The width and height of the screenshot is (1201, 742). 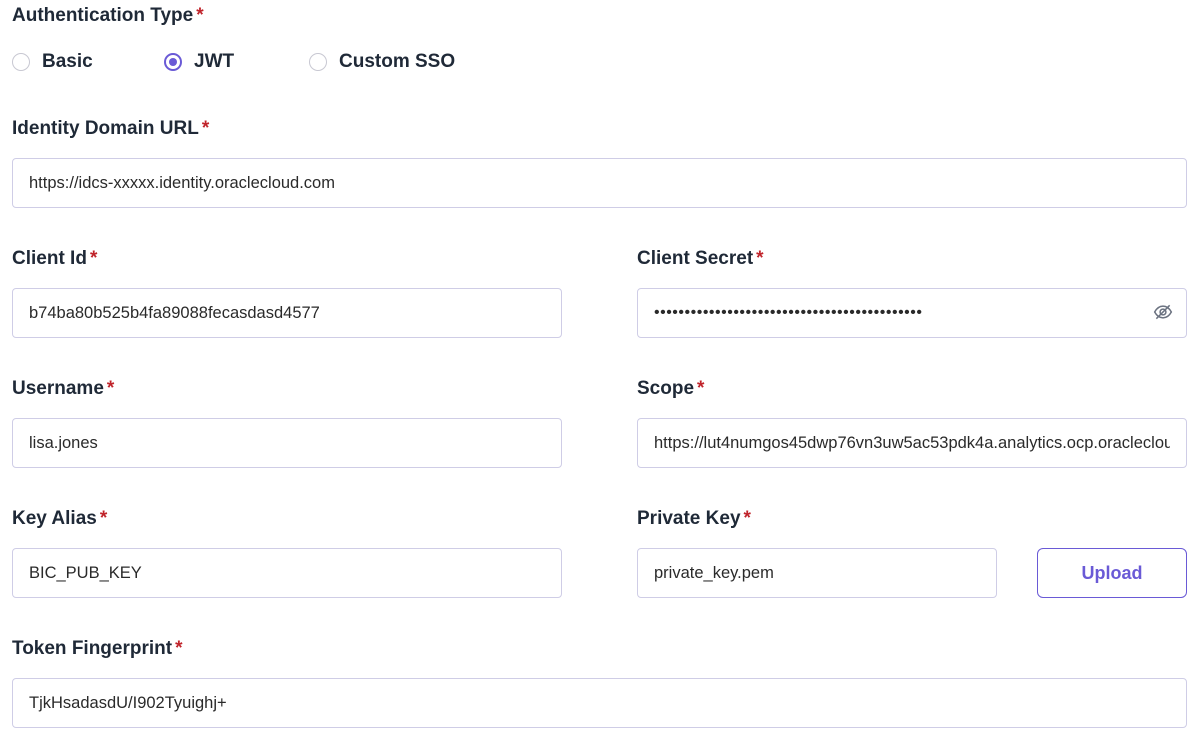 I want to click on scope-input, so click(x=912, y=443).